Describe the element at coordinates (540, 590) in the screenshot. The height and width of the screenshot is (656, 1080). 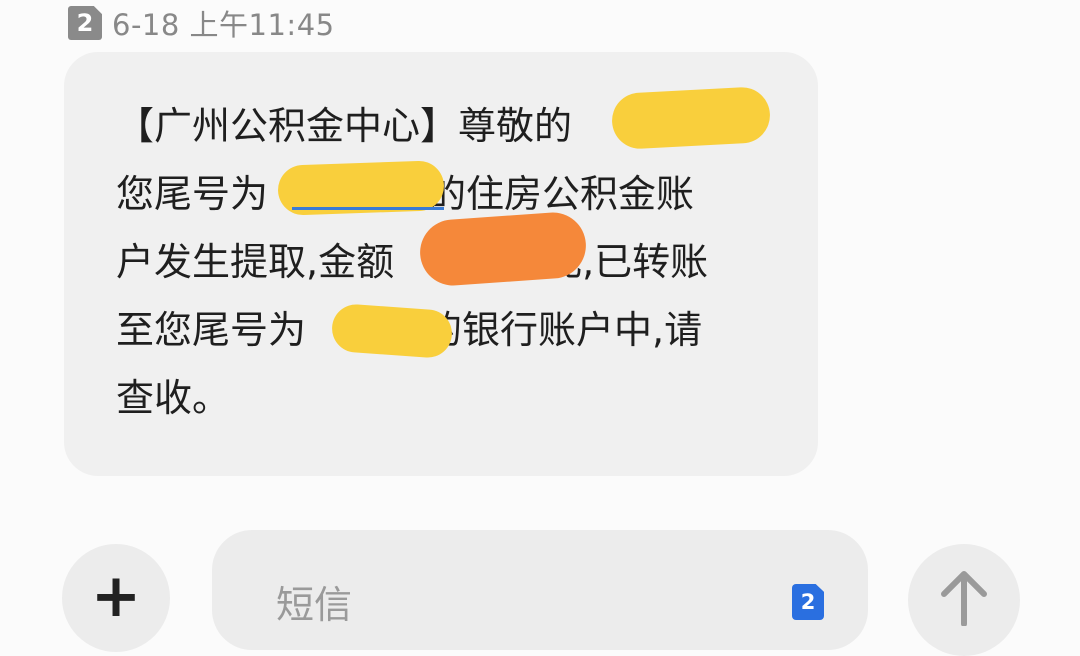
I see `sms-input: 短信 2` at that location.